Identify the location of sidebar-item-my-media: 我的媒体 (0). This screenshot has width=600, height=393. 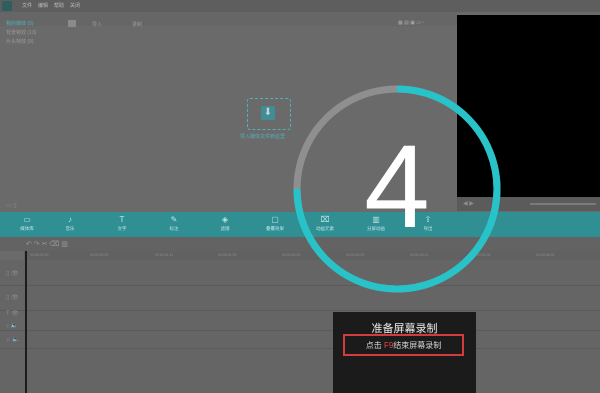
(20, 23).